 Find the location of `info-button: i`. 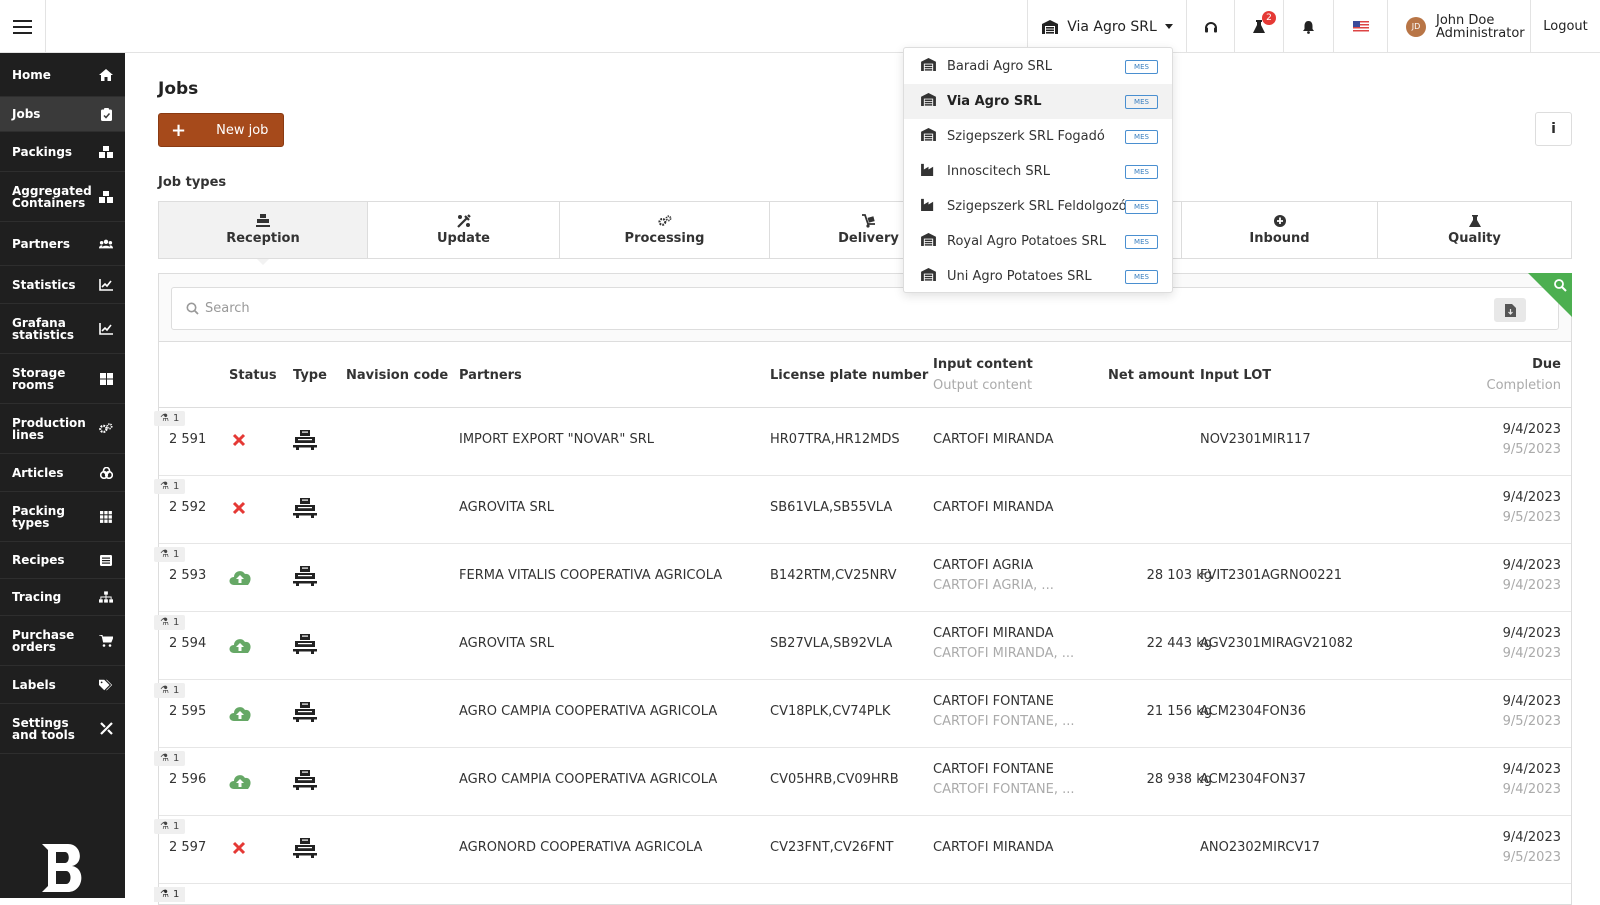

info-button: i is located at coordinates (1553, 129).